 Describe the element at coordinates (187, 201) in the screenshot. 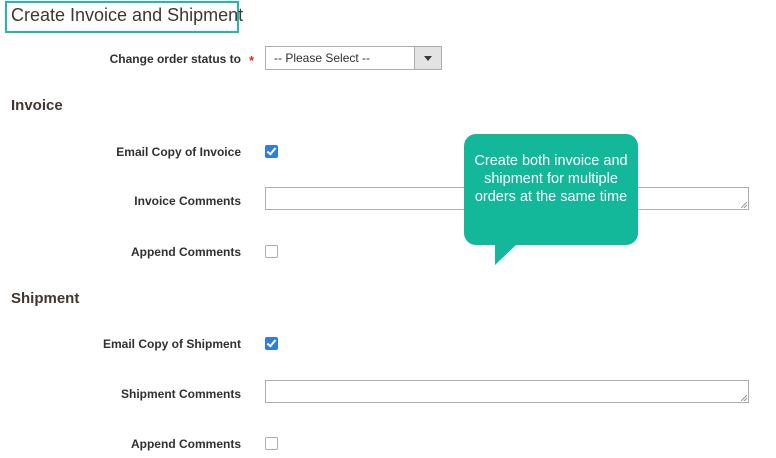

I see `invoice-comments-label: Invoice Comments` at that location.